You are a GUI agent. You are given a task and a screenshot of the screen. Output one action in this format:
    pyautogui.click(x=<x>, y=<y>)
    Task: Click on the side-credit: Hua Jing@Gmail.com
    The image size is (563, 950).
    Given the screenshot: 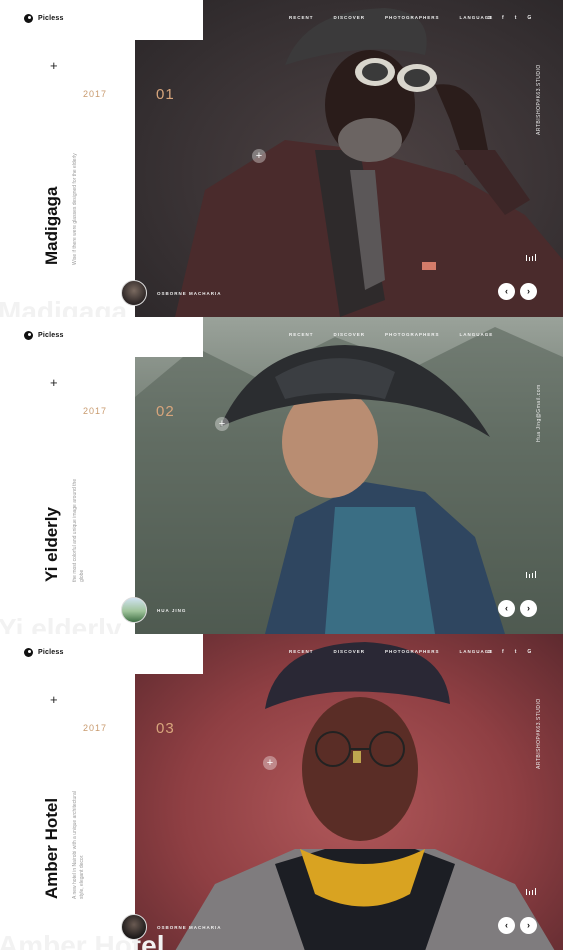 What is the action you would take?
    pyautogui.click(x=539, y=413)
    